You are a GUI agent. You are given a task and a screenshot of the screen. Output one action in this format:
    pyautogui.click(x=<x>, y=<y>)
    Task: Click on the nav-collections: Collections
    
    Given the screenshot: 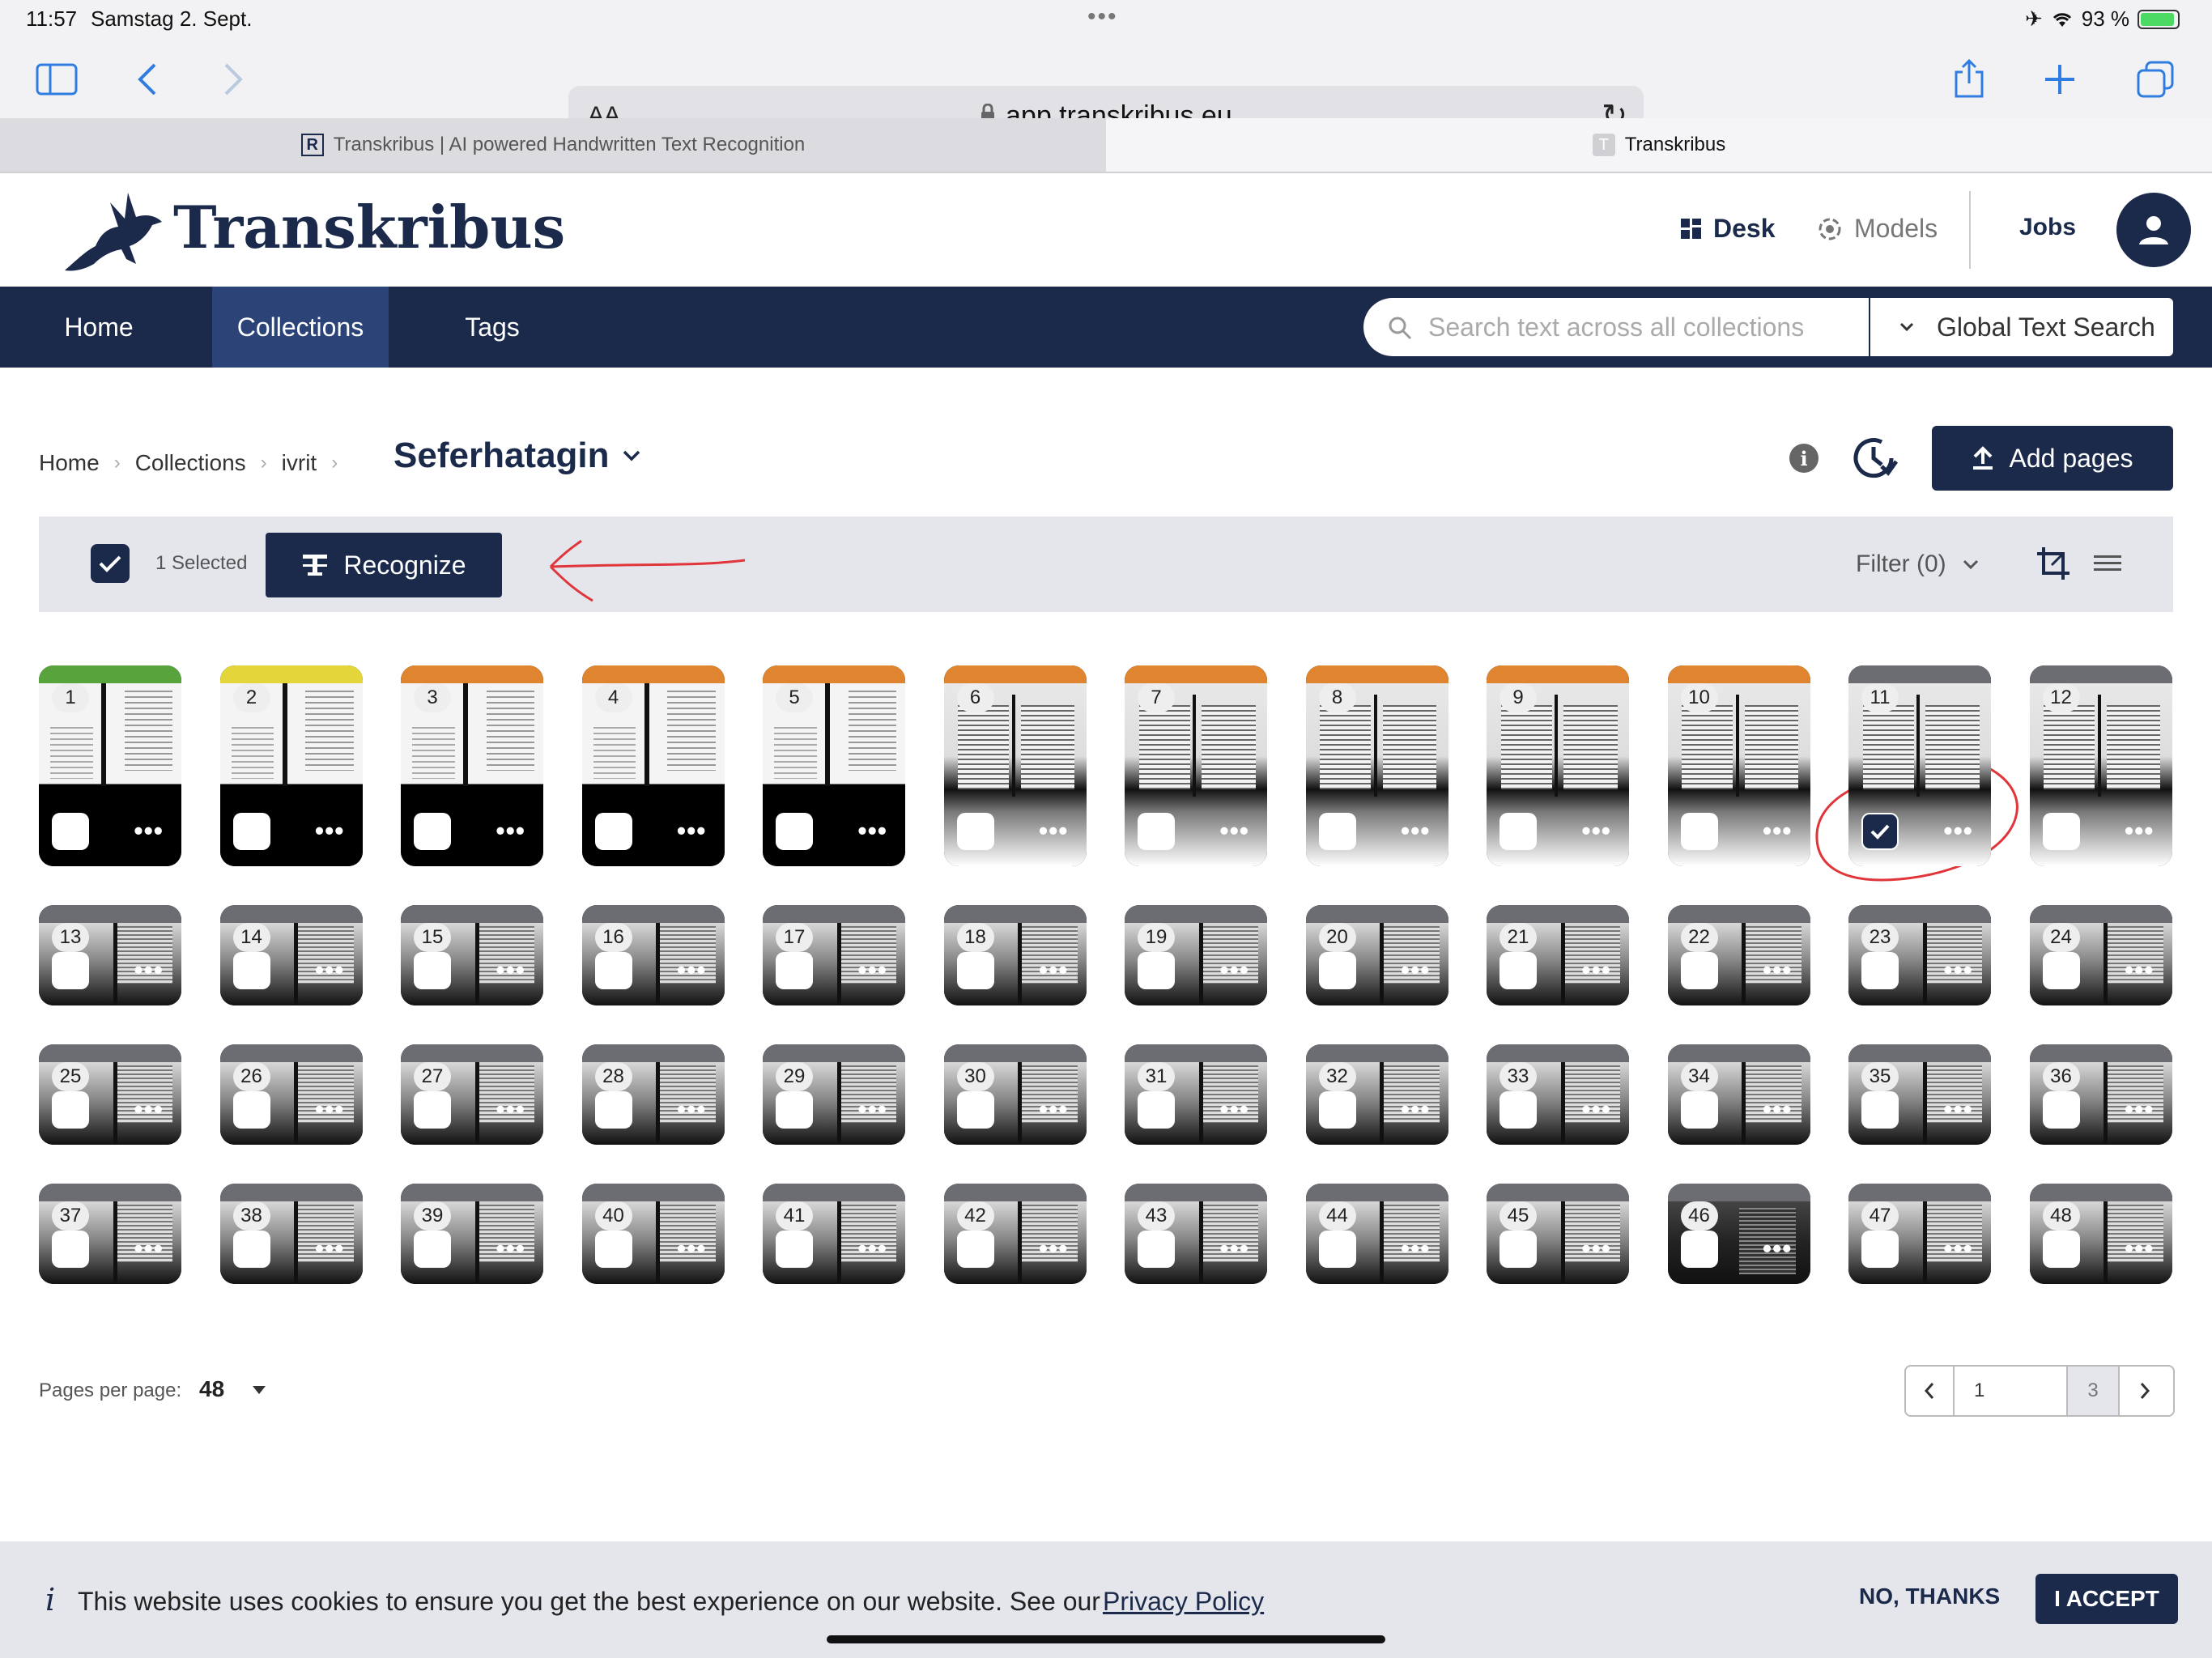 What is the action you would take?
    pyautogui.click(x=301, y=327)
    